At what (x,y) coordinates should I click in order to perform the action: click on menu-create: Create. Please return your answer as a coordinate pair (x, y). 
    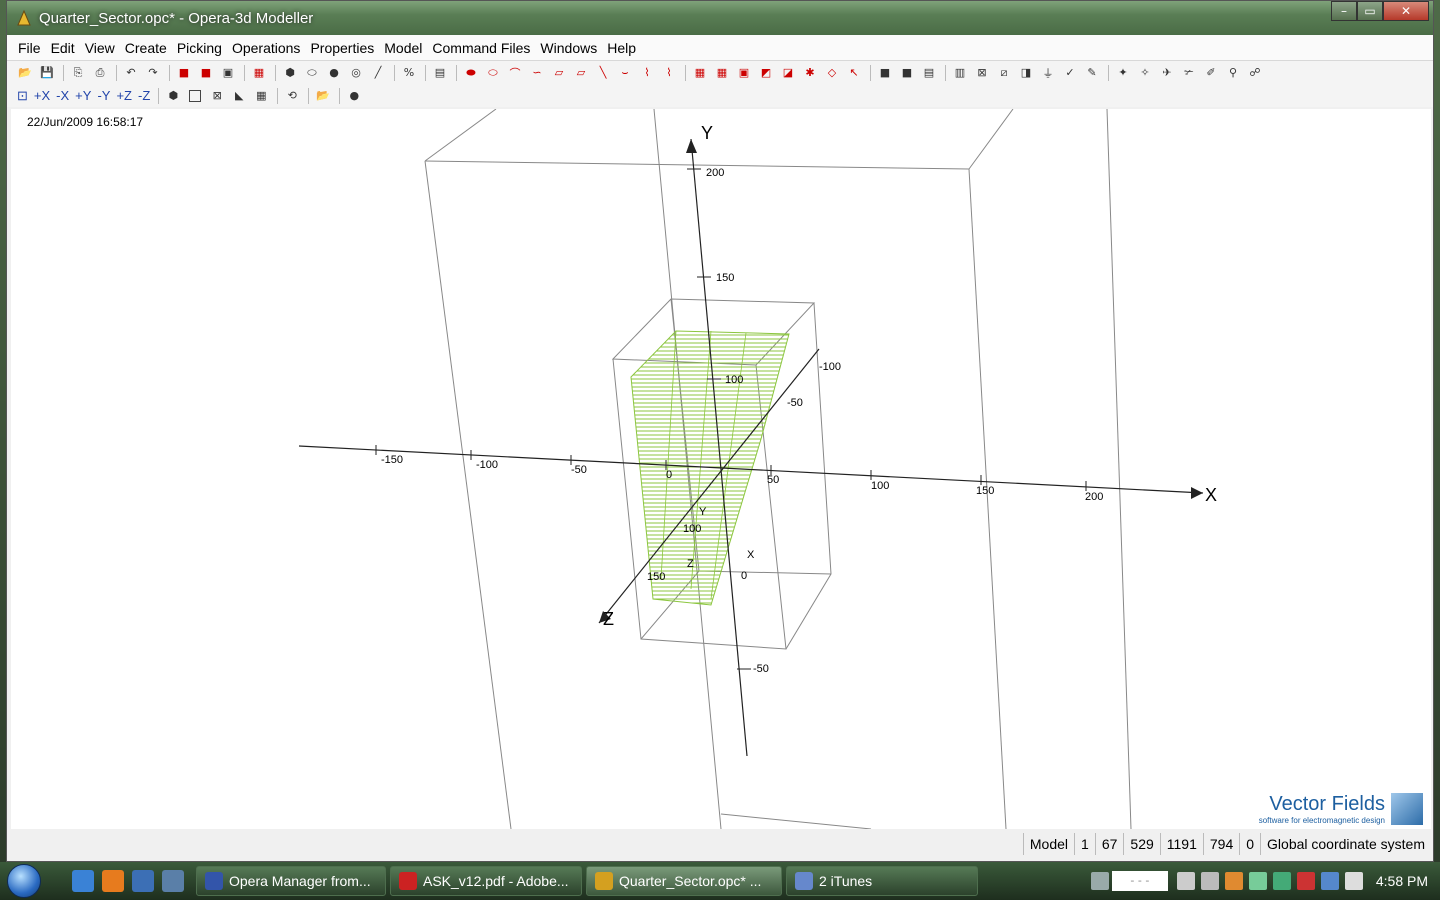
    Looking at the image, I should click on (146, 48).